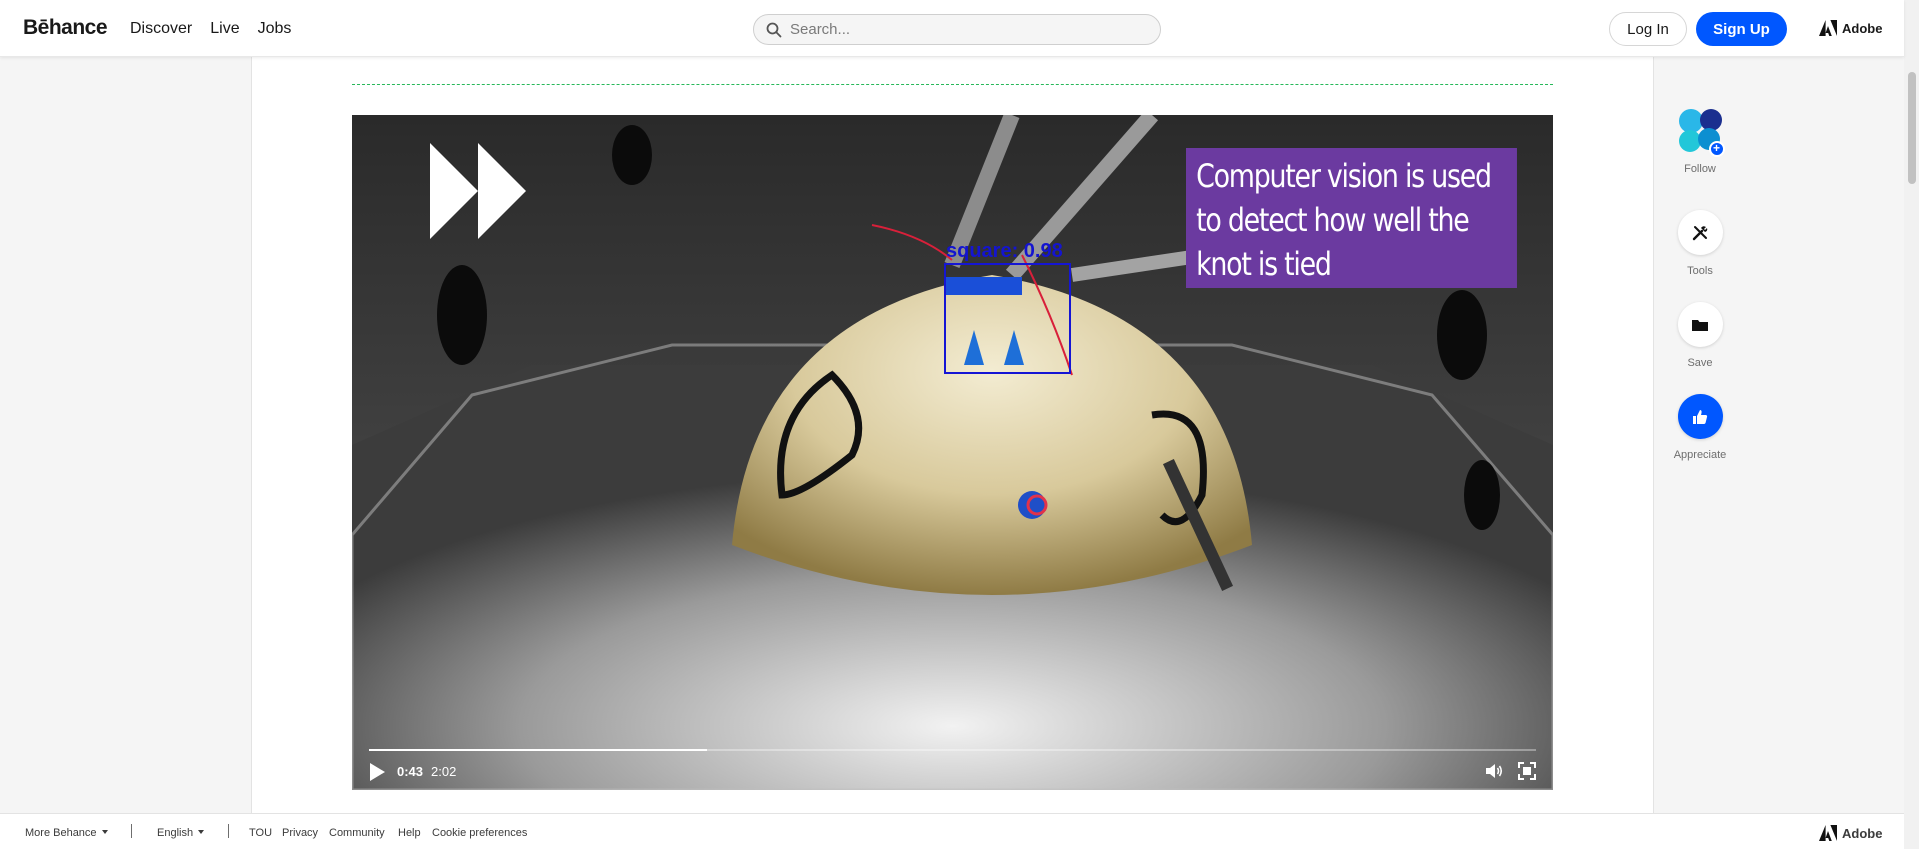 Image resolution: width=1919 pixels, height=849 pixels. I want to click on follow-action: + Follow, so click(1700, 141).